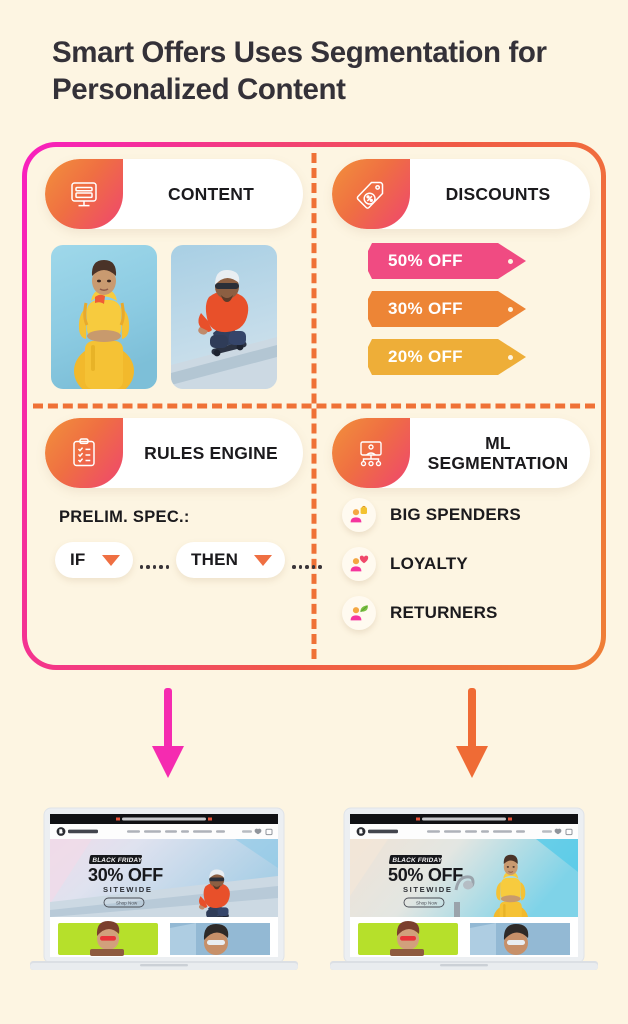 This screenshot has height=1024, width=628. Describe the element at coordinates (94, 560) in the screenshot. I see `if-dropdown: IF` at that location.